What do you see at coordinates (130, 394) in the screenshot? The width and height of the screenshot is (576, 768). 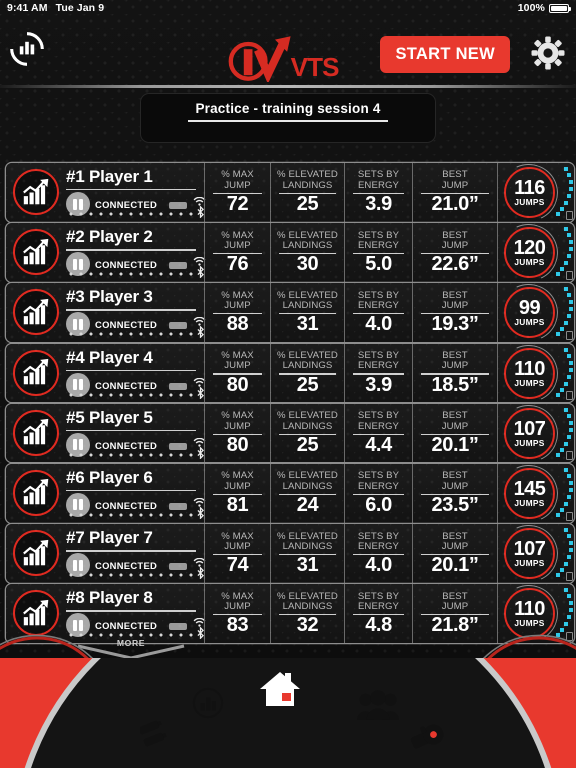 I see `signal-dots` at bounding box center [130, 394].